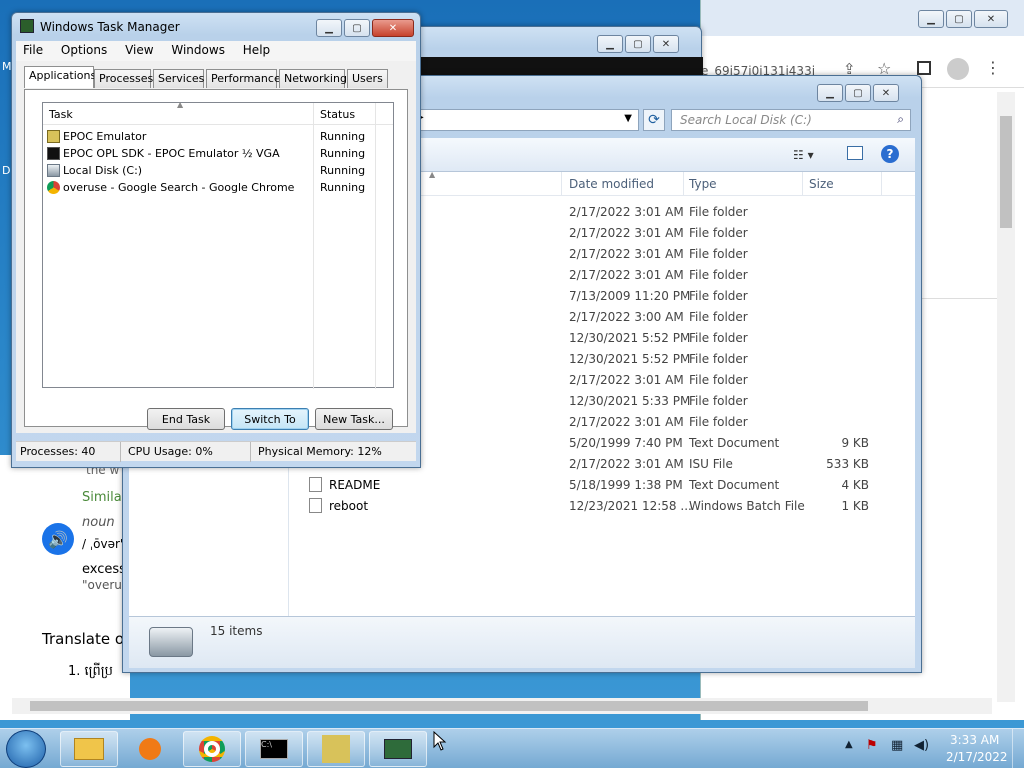 This screenshot has width=1024, height=768. What do you see at coordinates (83, 639) in the screenshot?
I see `translate-heading: Translate o` at bounding box center [83, 639].